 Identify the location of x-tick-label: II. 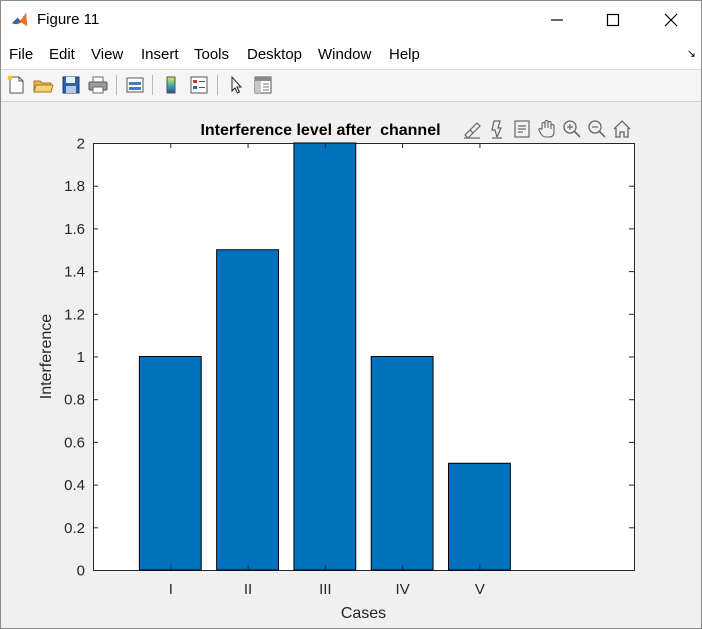
(248, 589).